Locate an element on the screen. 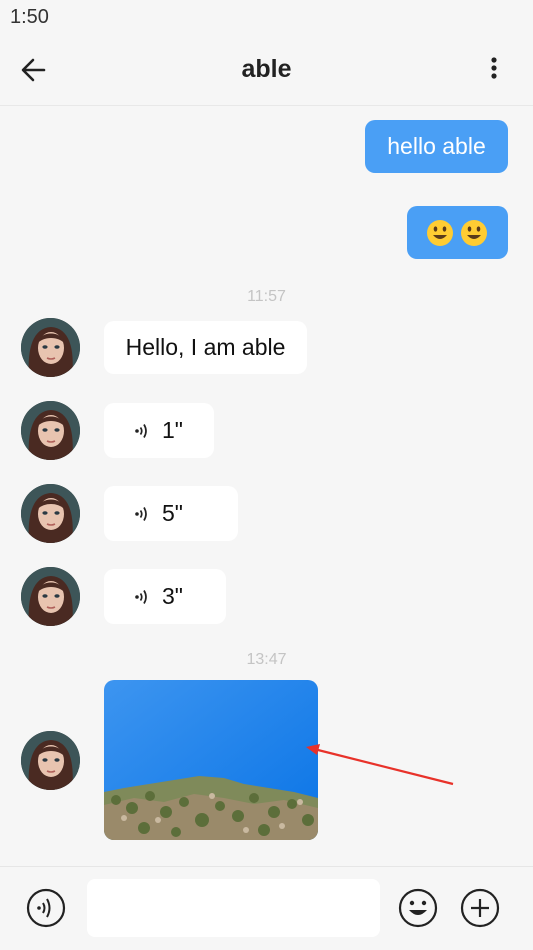 The height and width of the screenshot is (950, 533). input-bar is located at coordinates (266, 908).